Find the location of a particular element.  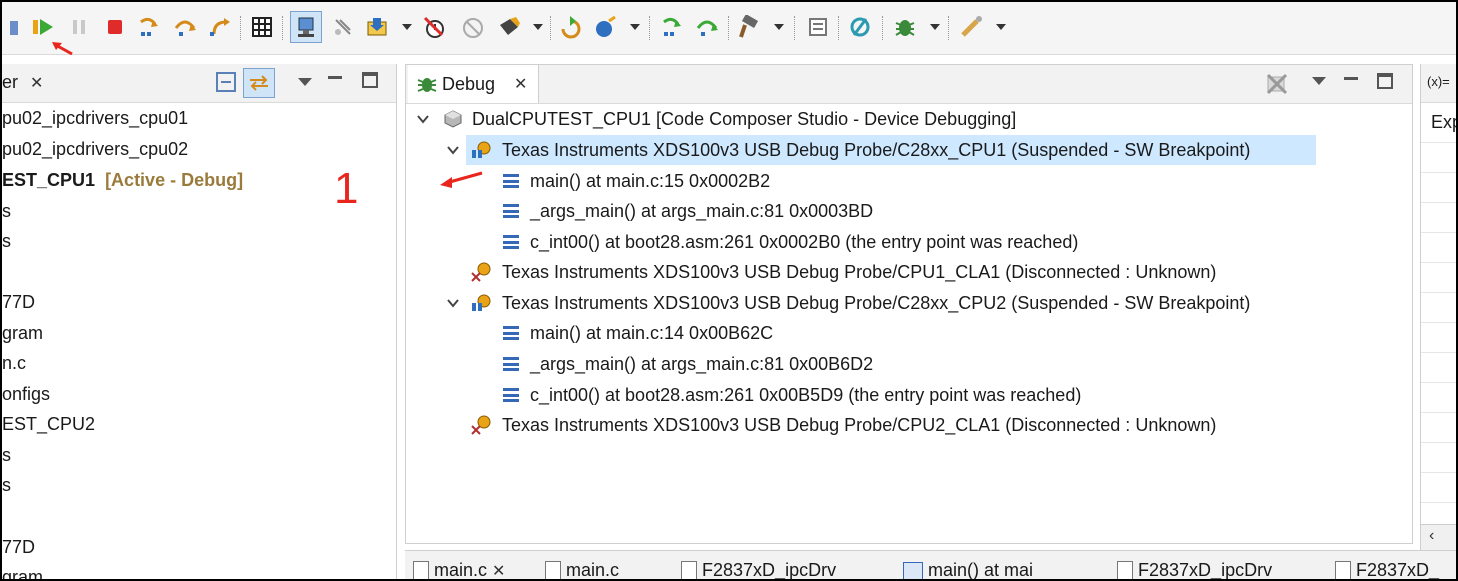

h-file-icon is located at coordinates (1125, 570).